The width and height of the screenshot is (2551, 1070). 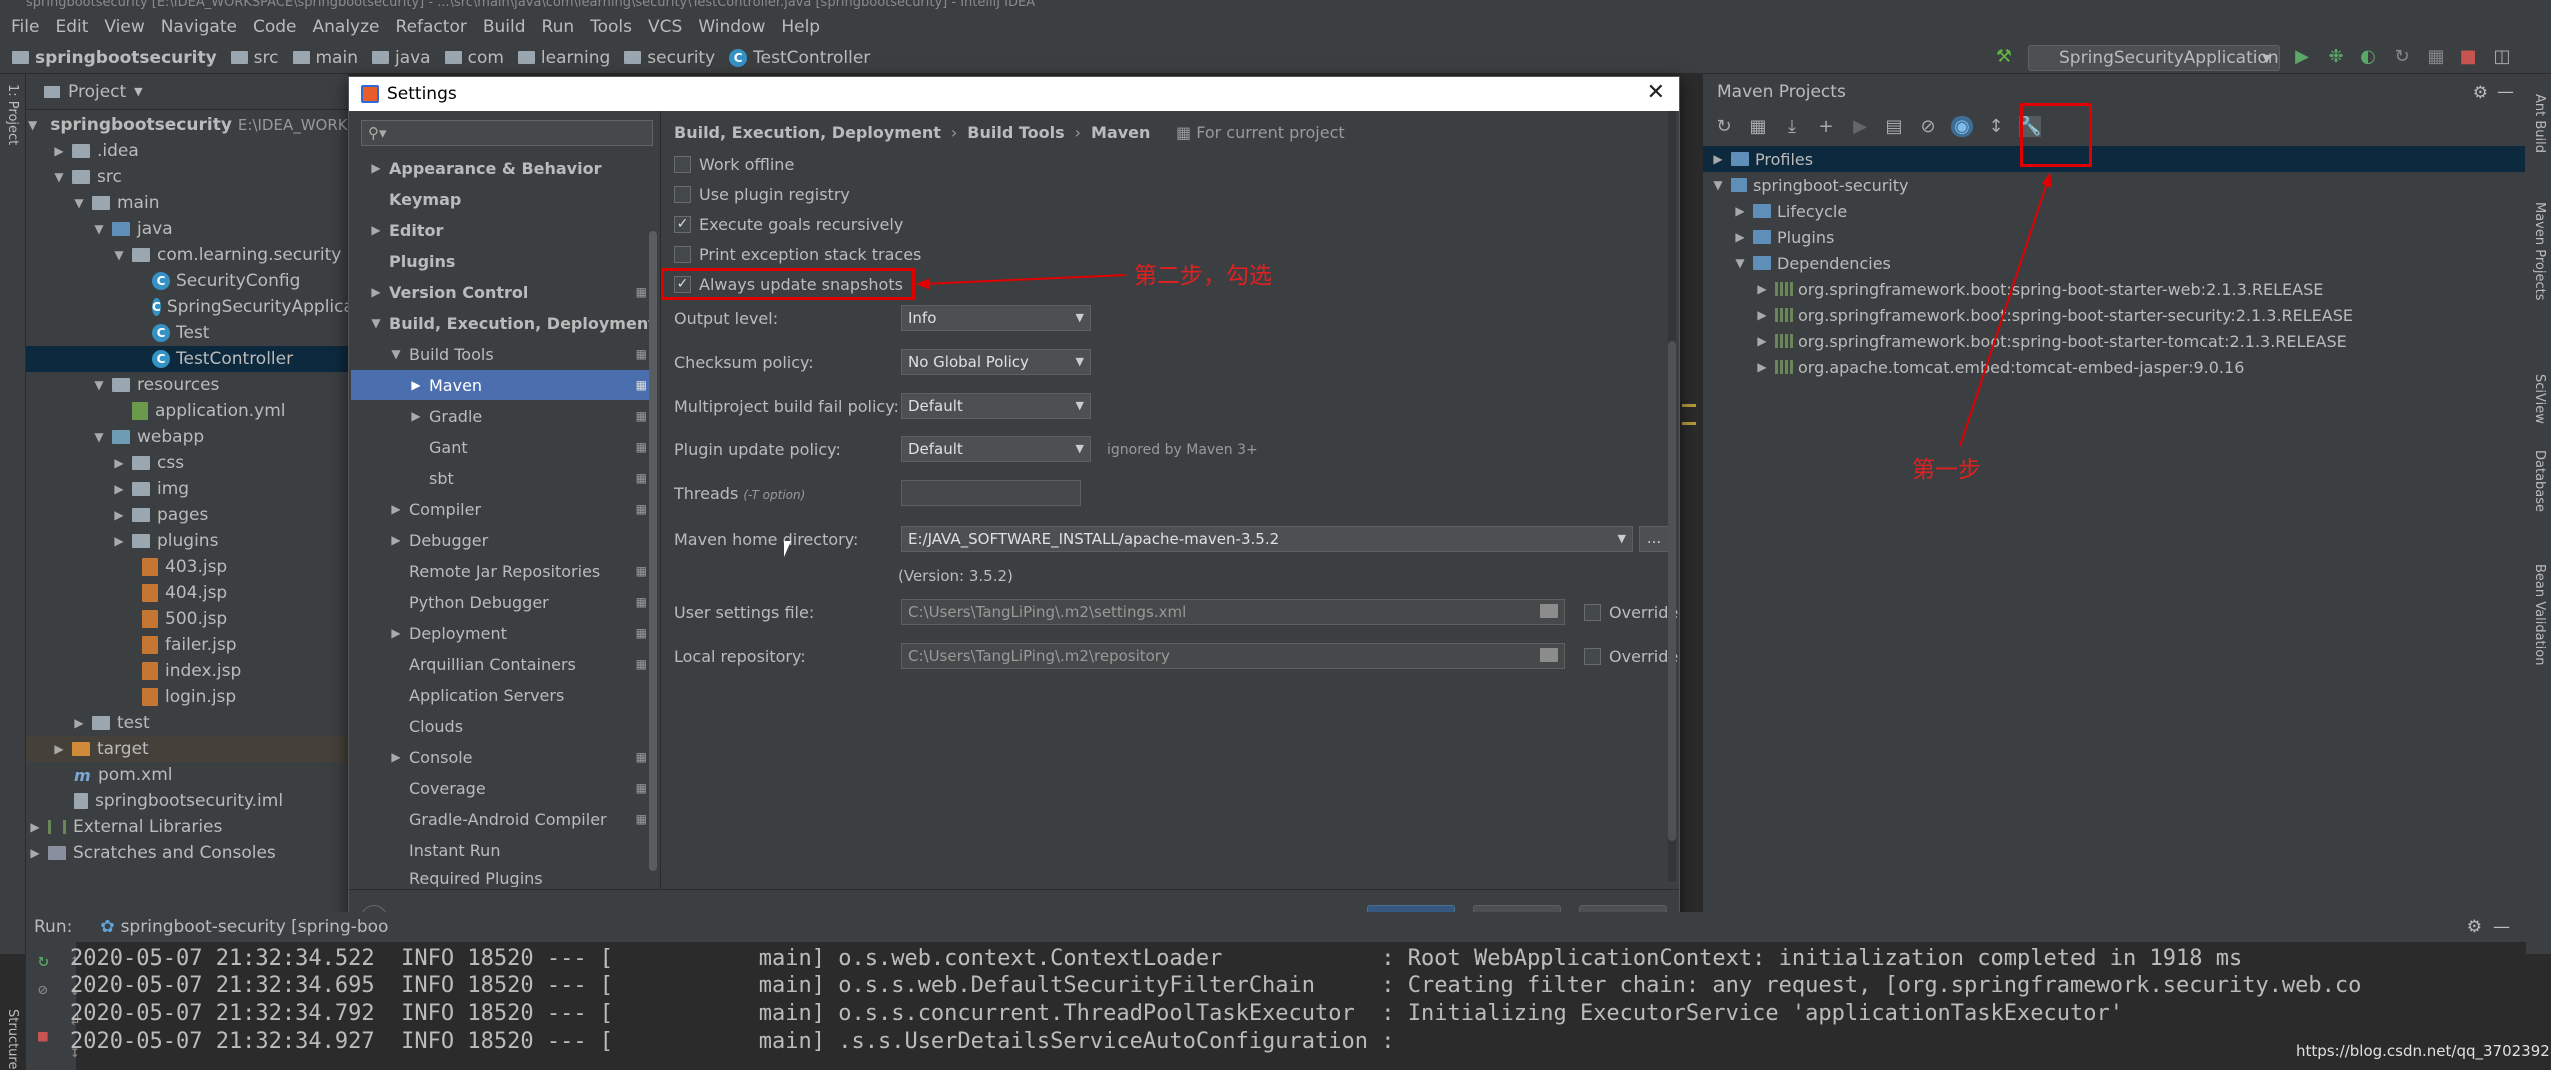 I want to click on run-tab: springboot-security [spring-boo, so click(x=255, y=927).